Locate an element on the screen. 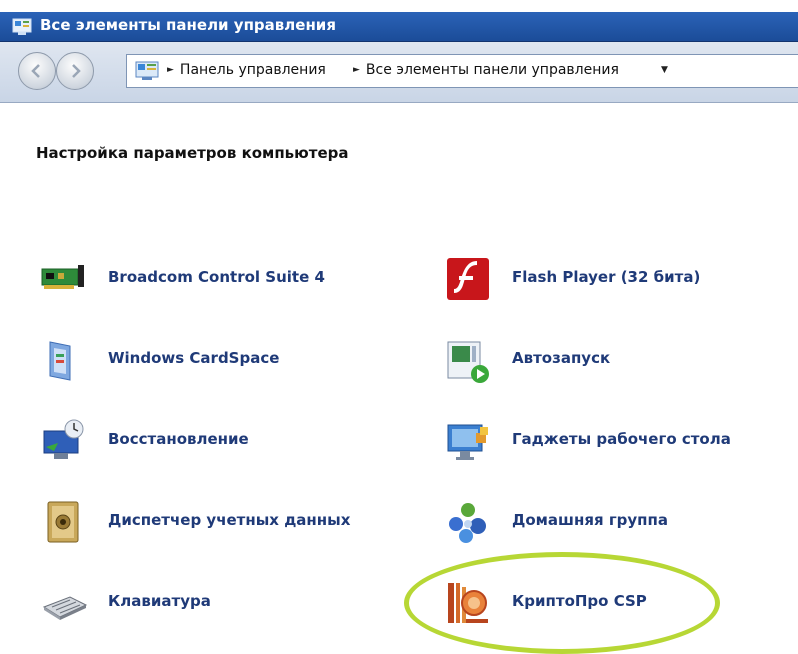  item-autoplay: Автозапуск is located at coordinates (594, 360).